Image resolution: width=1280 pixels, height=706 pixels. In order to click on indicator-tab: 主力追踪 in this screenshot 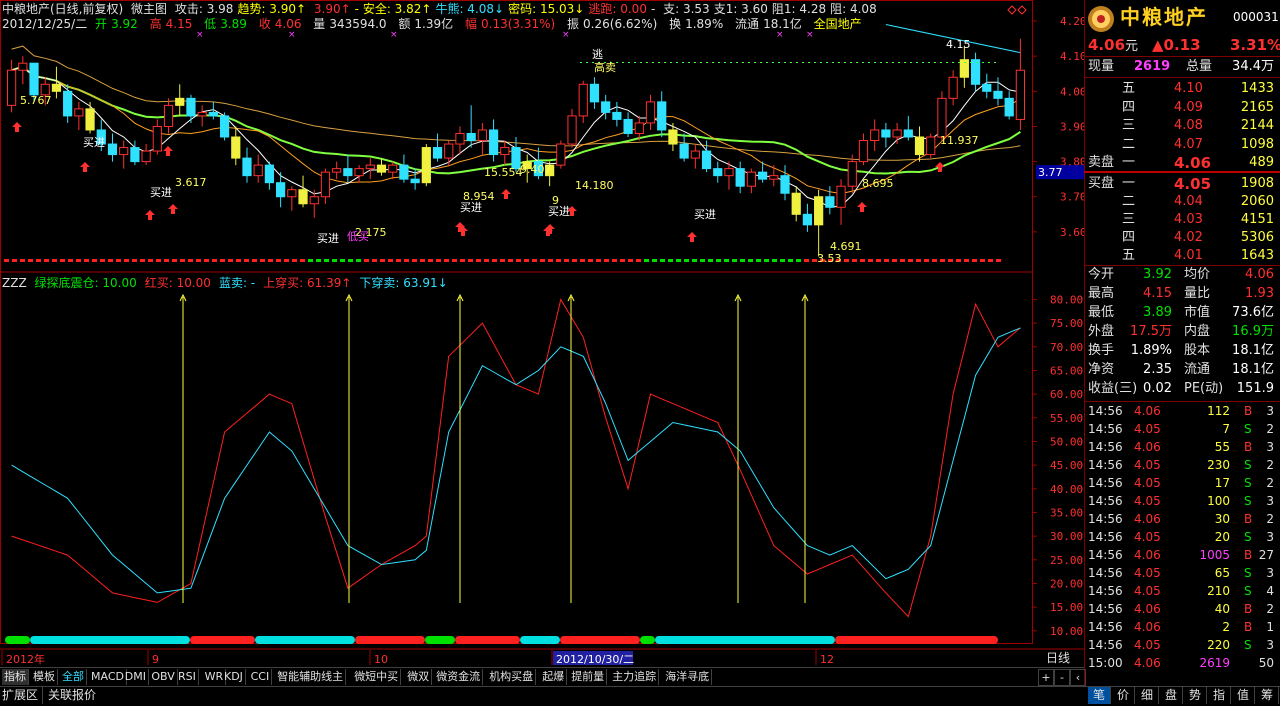, I will do `click(635, 677)`.